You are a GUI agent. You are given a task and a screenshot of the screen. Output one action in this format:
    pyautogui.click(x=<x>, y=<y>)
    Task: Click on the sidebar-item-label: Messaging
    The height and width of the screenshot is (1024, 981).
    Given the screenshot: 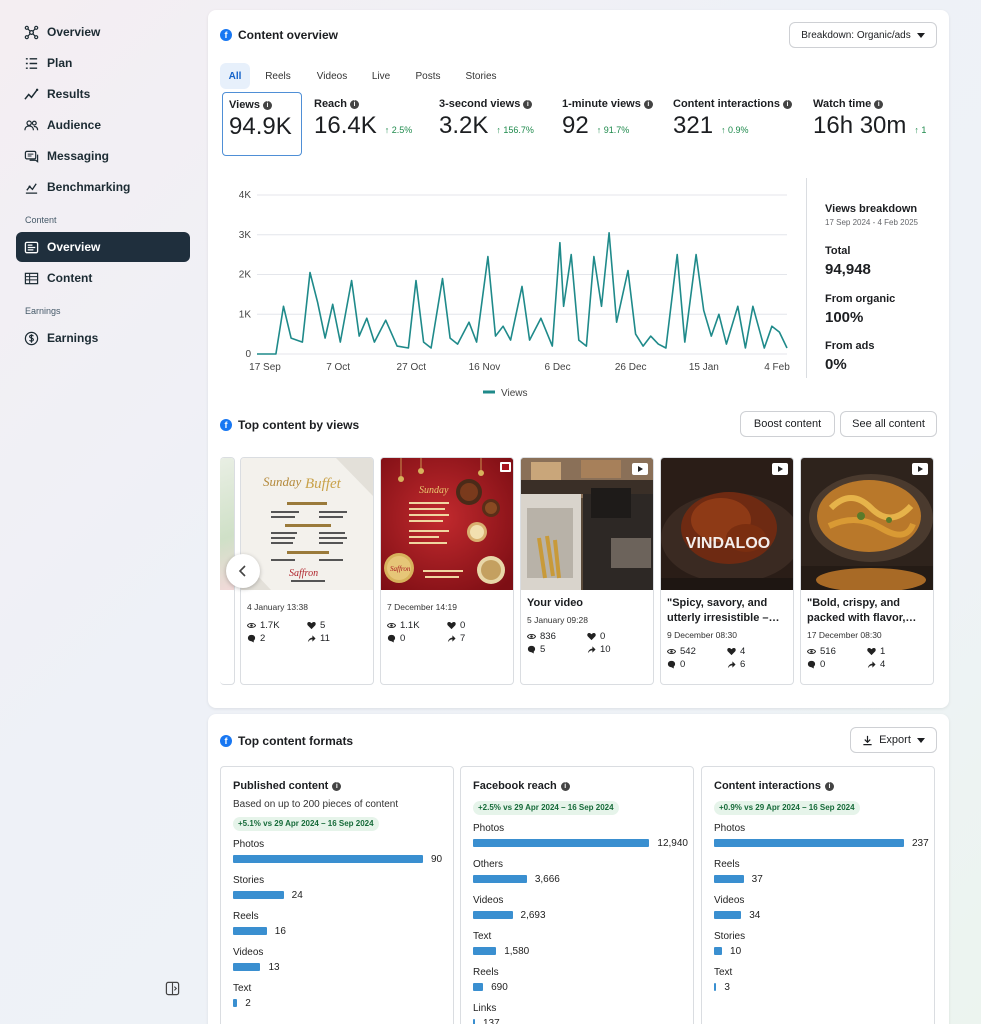 What is the action you would take?
    pyautogui.click(x=78, y=156)
    